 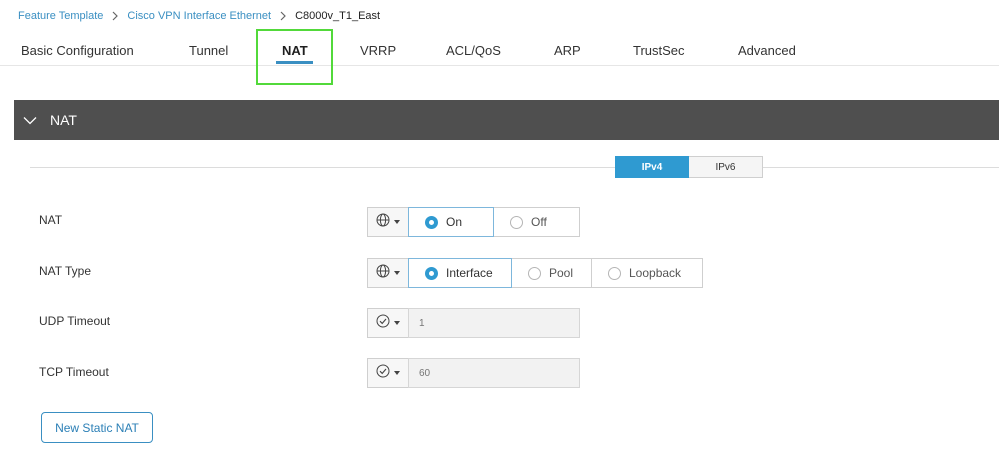 I want to click on ipv6-button: IPv6, so click(x=726, y=167).